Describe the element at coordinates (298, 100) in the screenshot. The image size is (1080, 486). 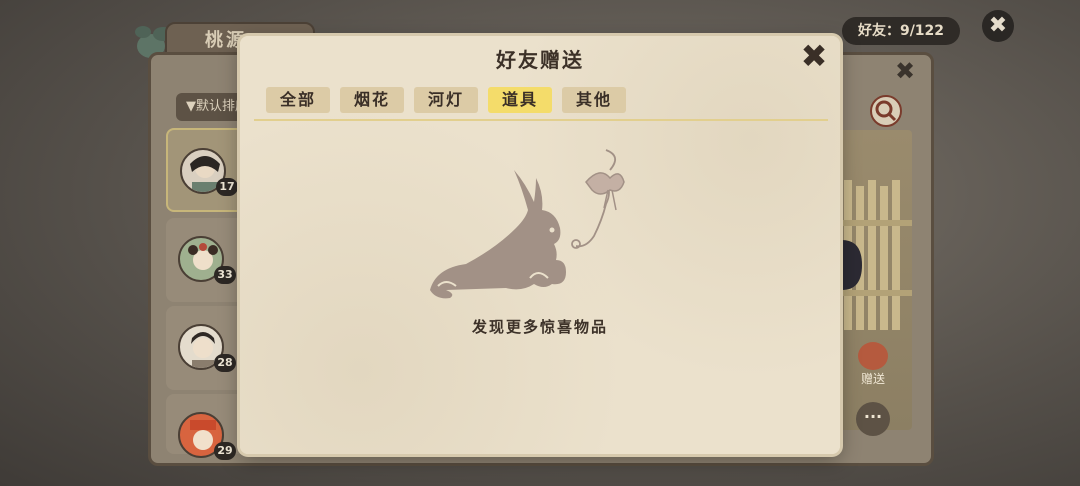
I see `tab-all: 全部` at that location.